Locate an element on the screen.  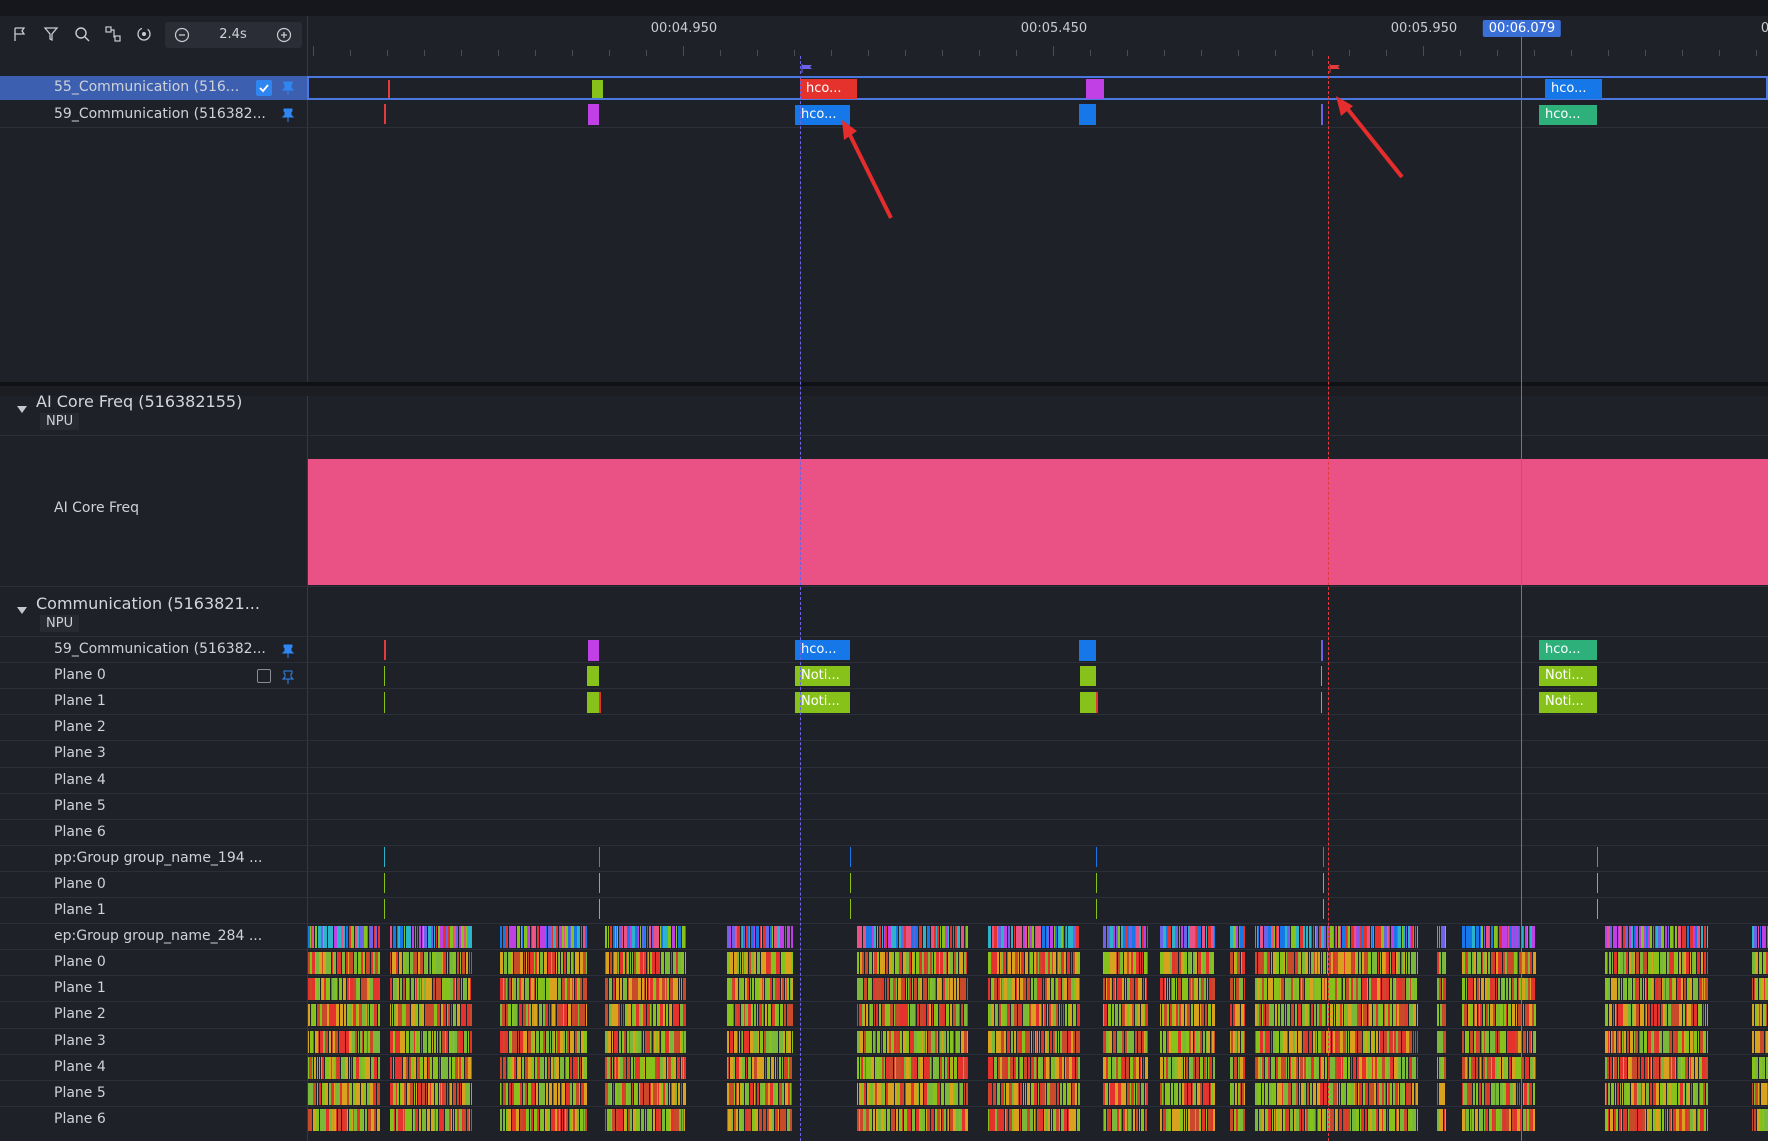
comm-row-label: Plane 5 is located at coordinates (80, 806).